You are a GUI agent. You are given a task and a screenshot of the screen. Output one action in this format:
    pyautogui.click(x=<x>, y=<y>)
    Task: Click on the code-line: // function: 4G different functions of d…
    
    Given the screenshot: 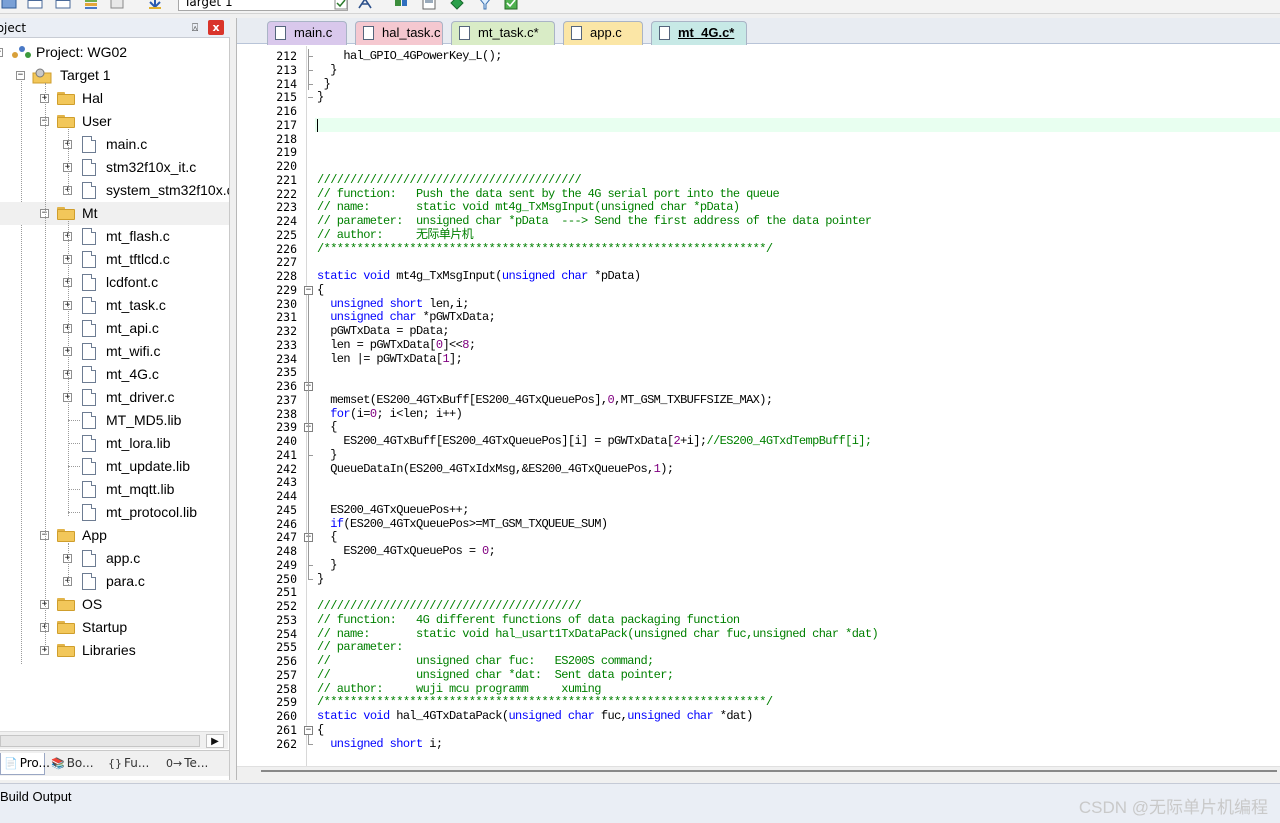 What is the action you would take?
    pyautogui.click(x=528, y=620)
    